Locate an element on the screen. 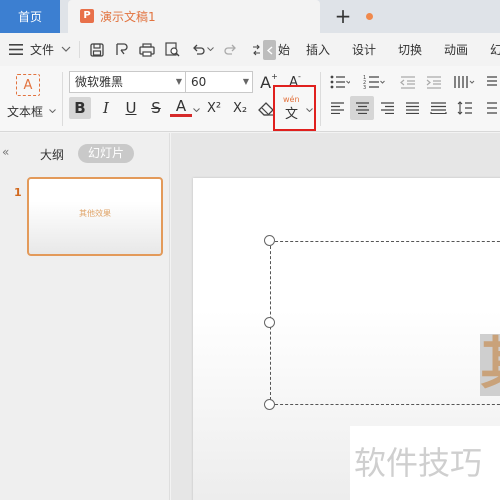 This screenshot has height=500, width=500. strikethrough-button: S is located at coordinates (156, 108).